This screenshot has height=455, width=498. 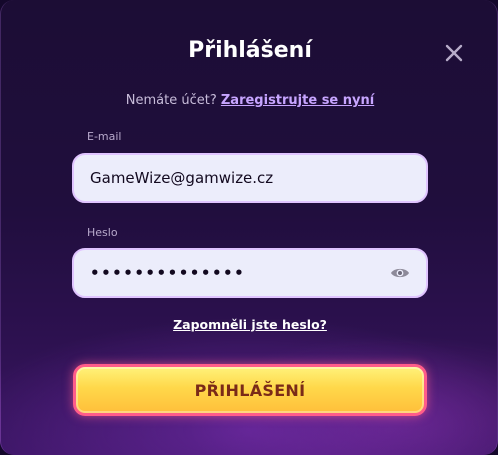 What do you see at coordinates (250, 50) in the screenshot?
I see `modal-title: Přihlášení` at bounding box center [250, 50].